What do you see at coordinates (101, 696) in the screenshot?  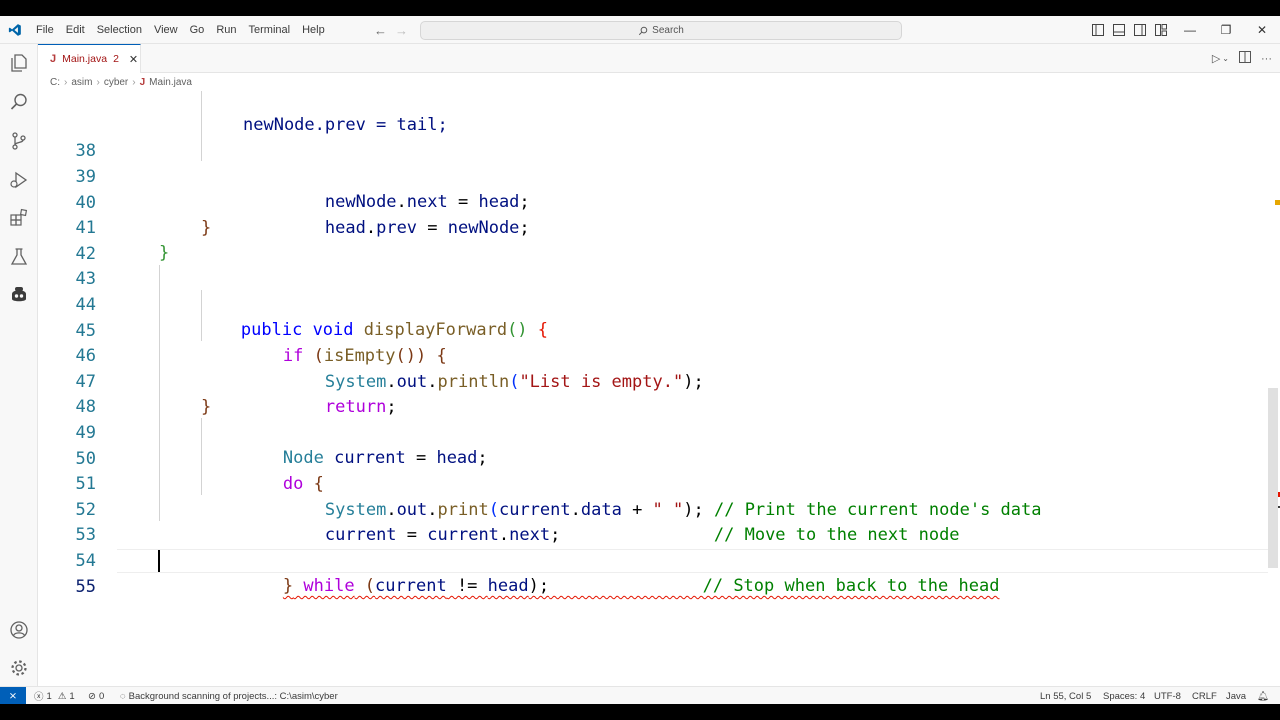 I see `ports-count: 0` at bounding box center [101, 696].